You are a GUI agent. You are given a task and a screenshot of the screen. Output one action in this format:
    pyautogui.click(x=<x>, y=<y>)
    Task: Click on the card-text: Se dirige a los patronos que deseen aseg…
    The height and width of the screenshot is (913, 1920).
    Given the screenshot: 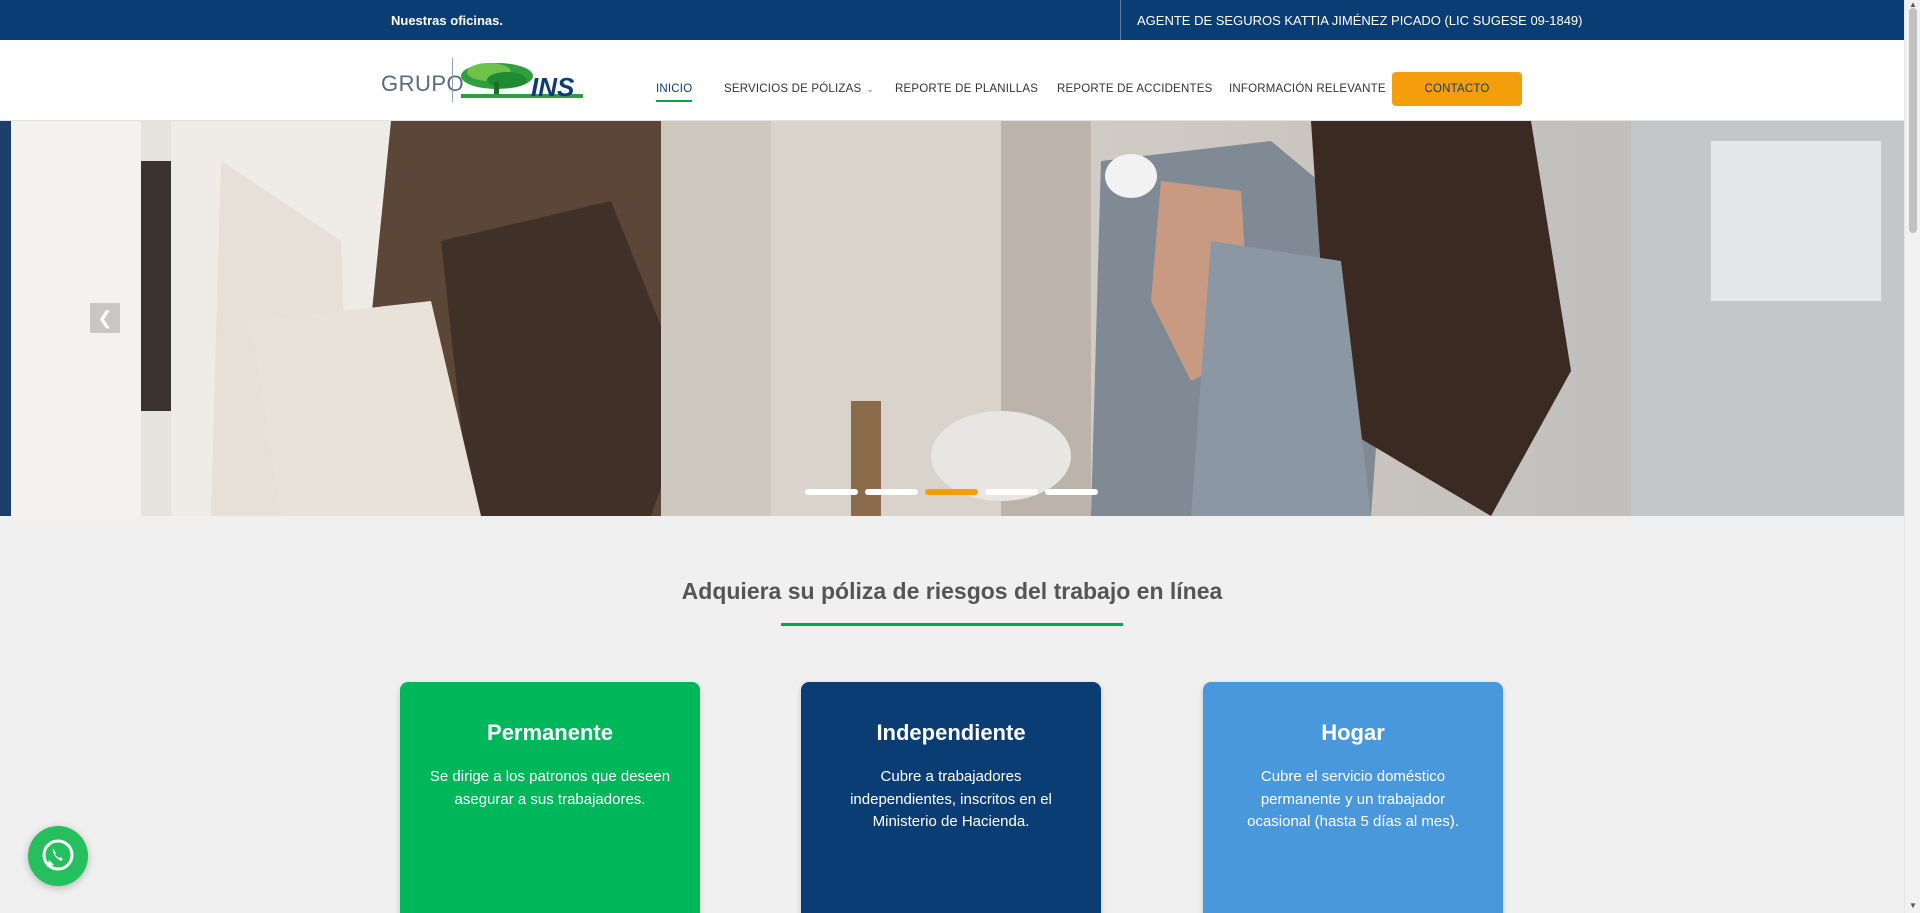 What is the action you would take?
    pyautogui.click(x=550, y=788)
    